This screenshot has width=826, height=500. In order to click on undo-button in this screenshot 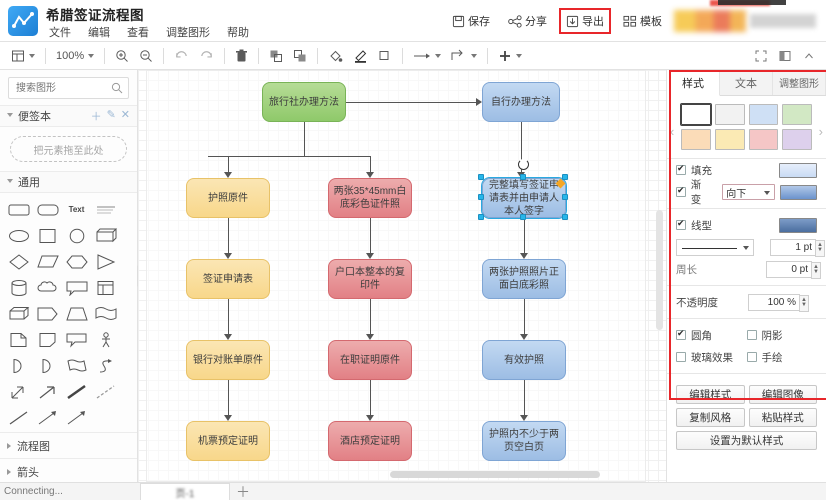, I will do `click(181, 56)`.